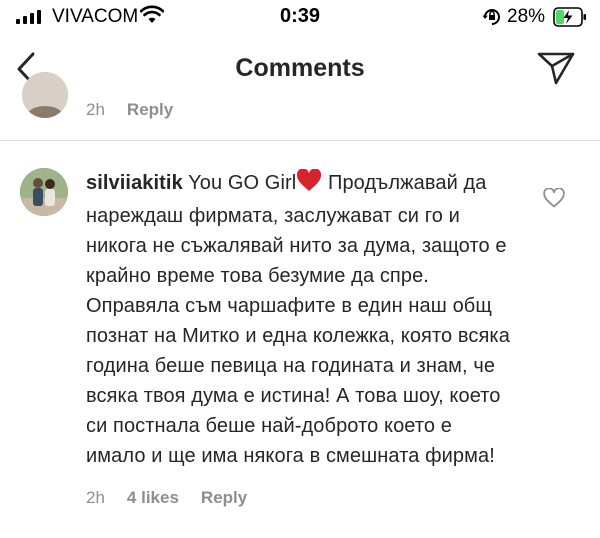 The width and height of the screenshot is (600, 538). I want to click on comment-text-start: You GO Girl, so click(242, 183).